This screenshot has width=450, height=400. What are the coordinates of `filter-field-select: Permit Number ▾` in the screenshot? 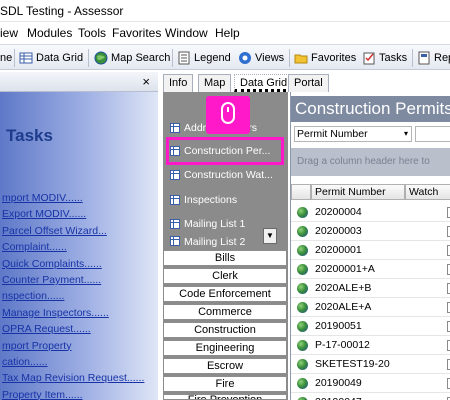 It's located at (353, 134).